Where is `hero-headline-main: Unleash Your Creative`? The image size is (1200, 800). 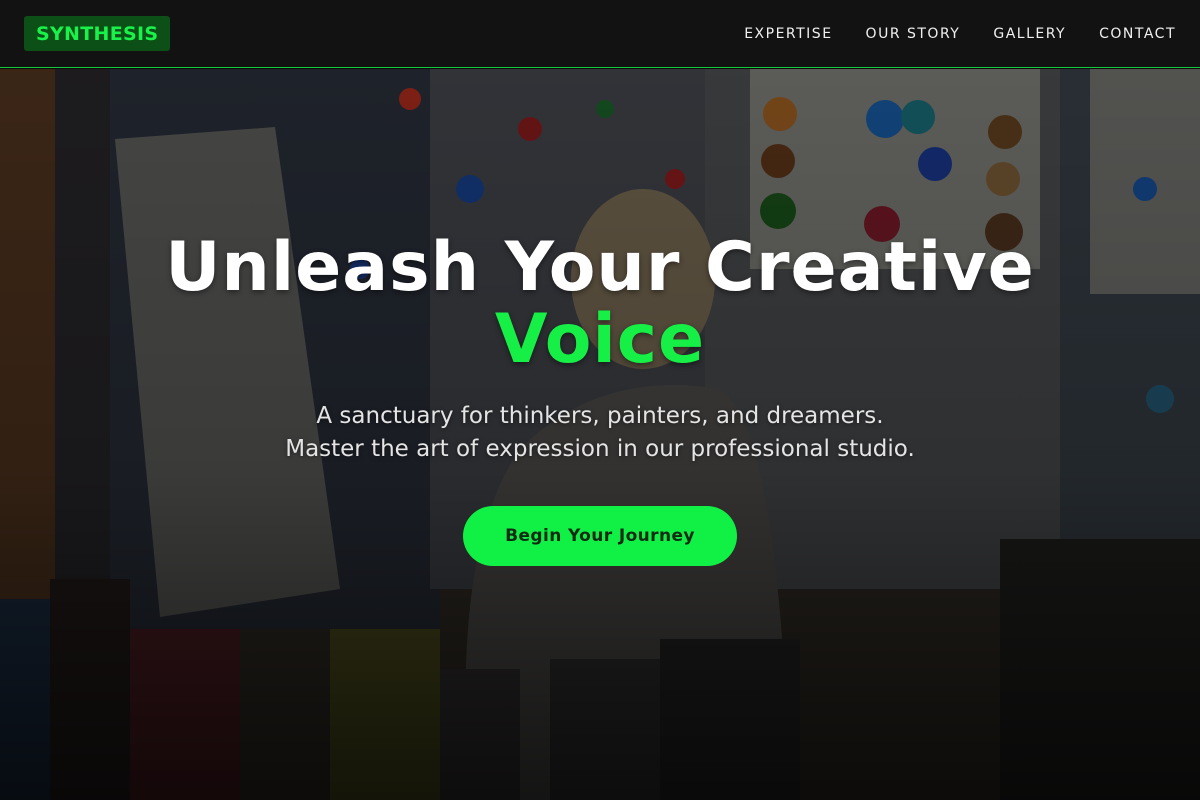 hero-headline-main: Unleash Your Creative is located at coordinates (600, 267).